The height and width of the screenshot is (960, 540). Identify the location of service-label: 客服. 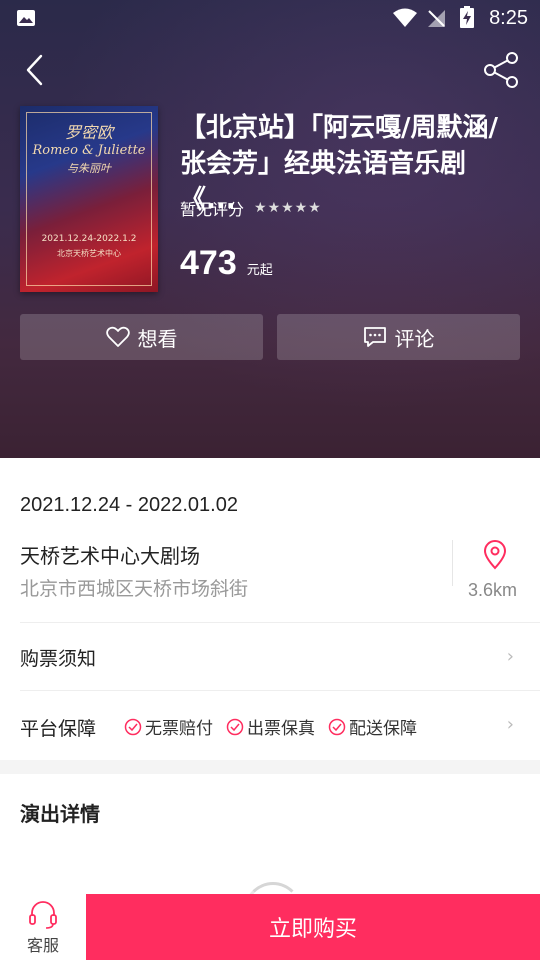
(42, 945).